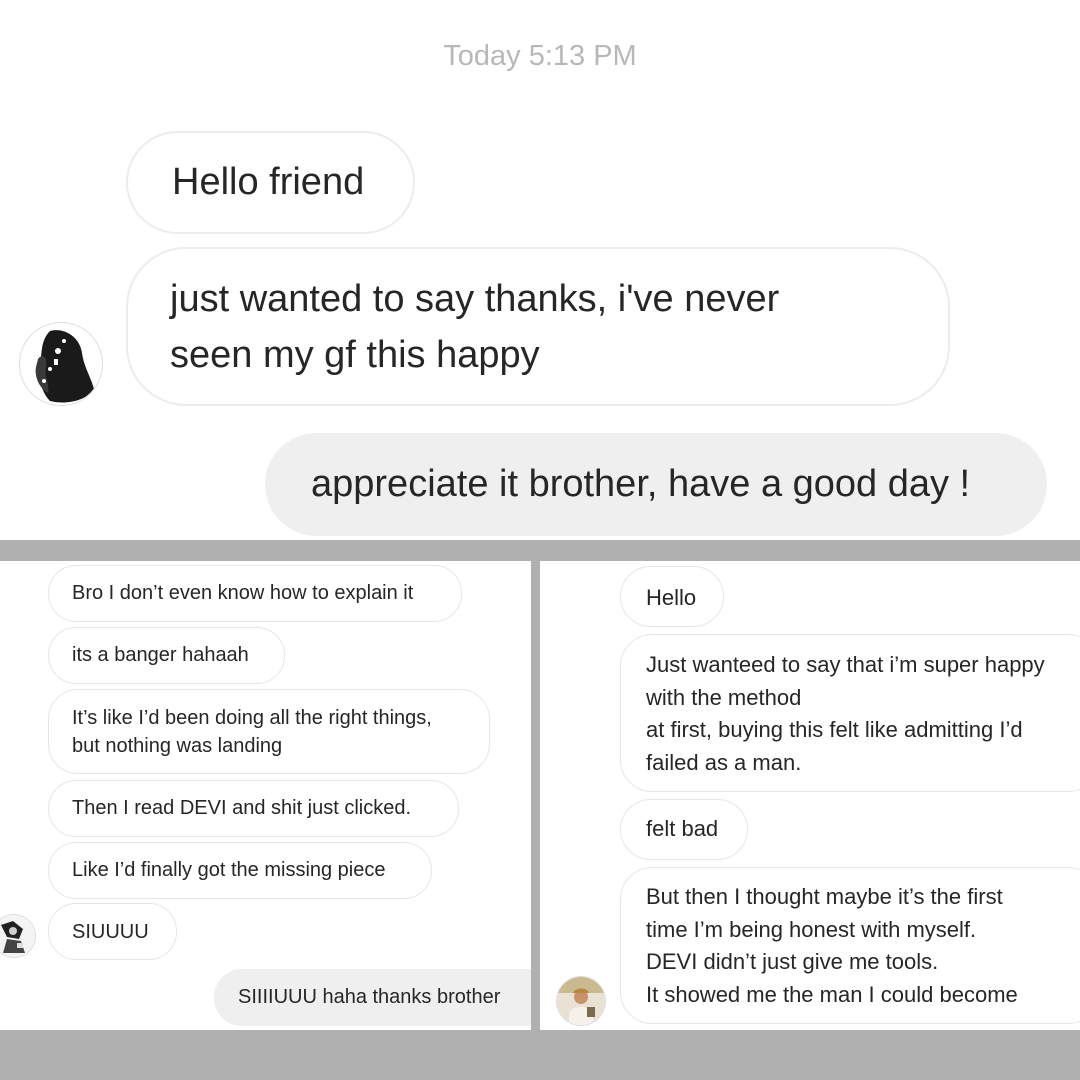 Image resolution: width=1080 pixels, height=1080 pixels. Describe the element at coordinates (656, 484) in the screenshot. I see `message-bubble-outgoing: appreciate it brother, have a good day !` at that location.